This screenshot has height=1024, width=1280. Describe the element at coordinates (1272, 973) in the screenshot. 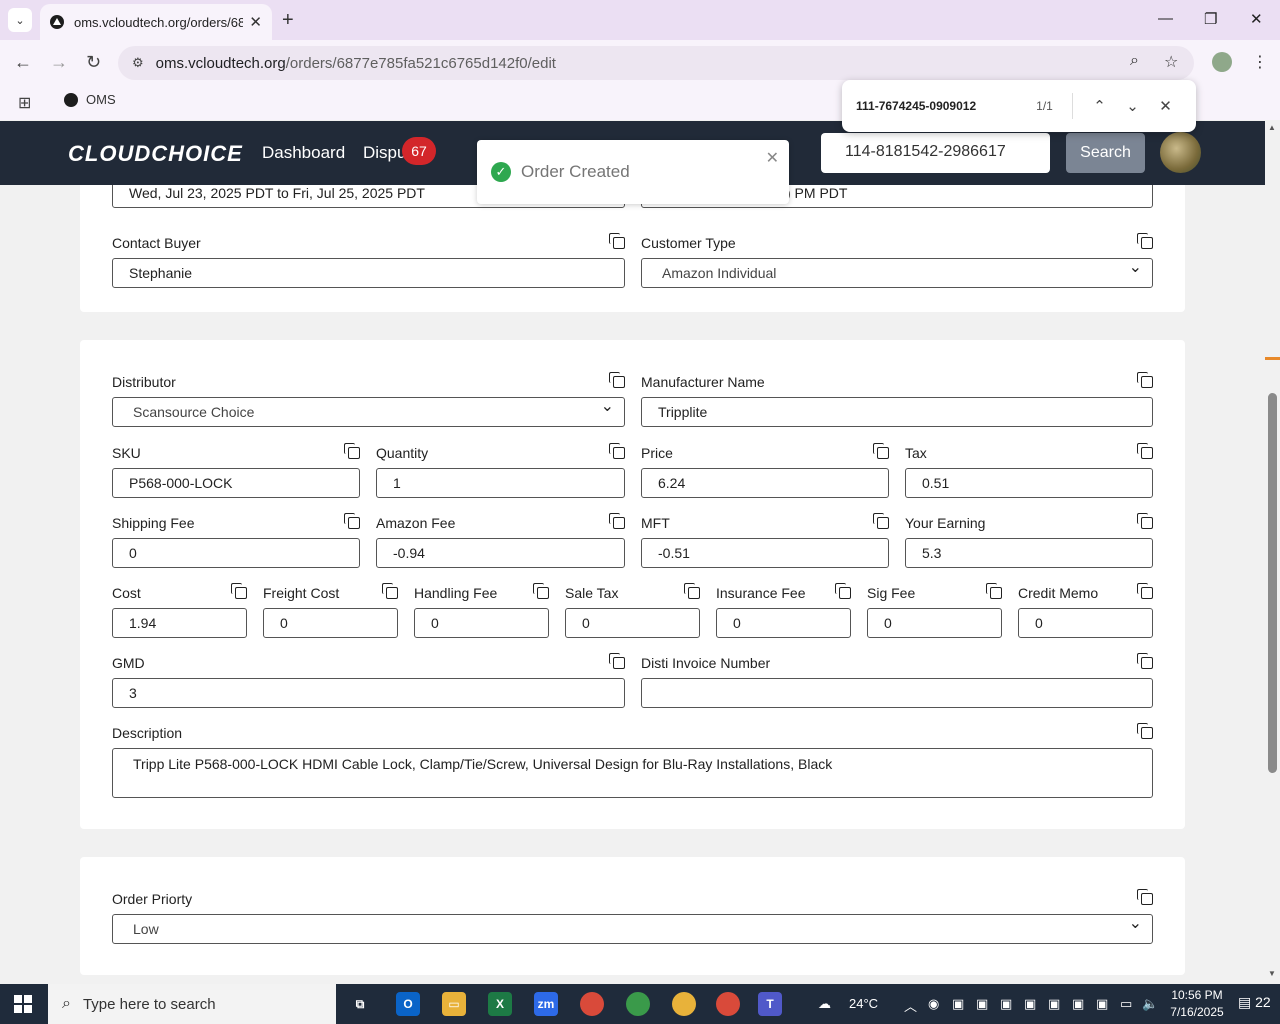

I see `scroll-down-icon: ▼` at that location.